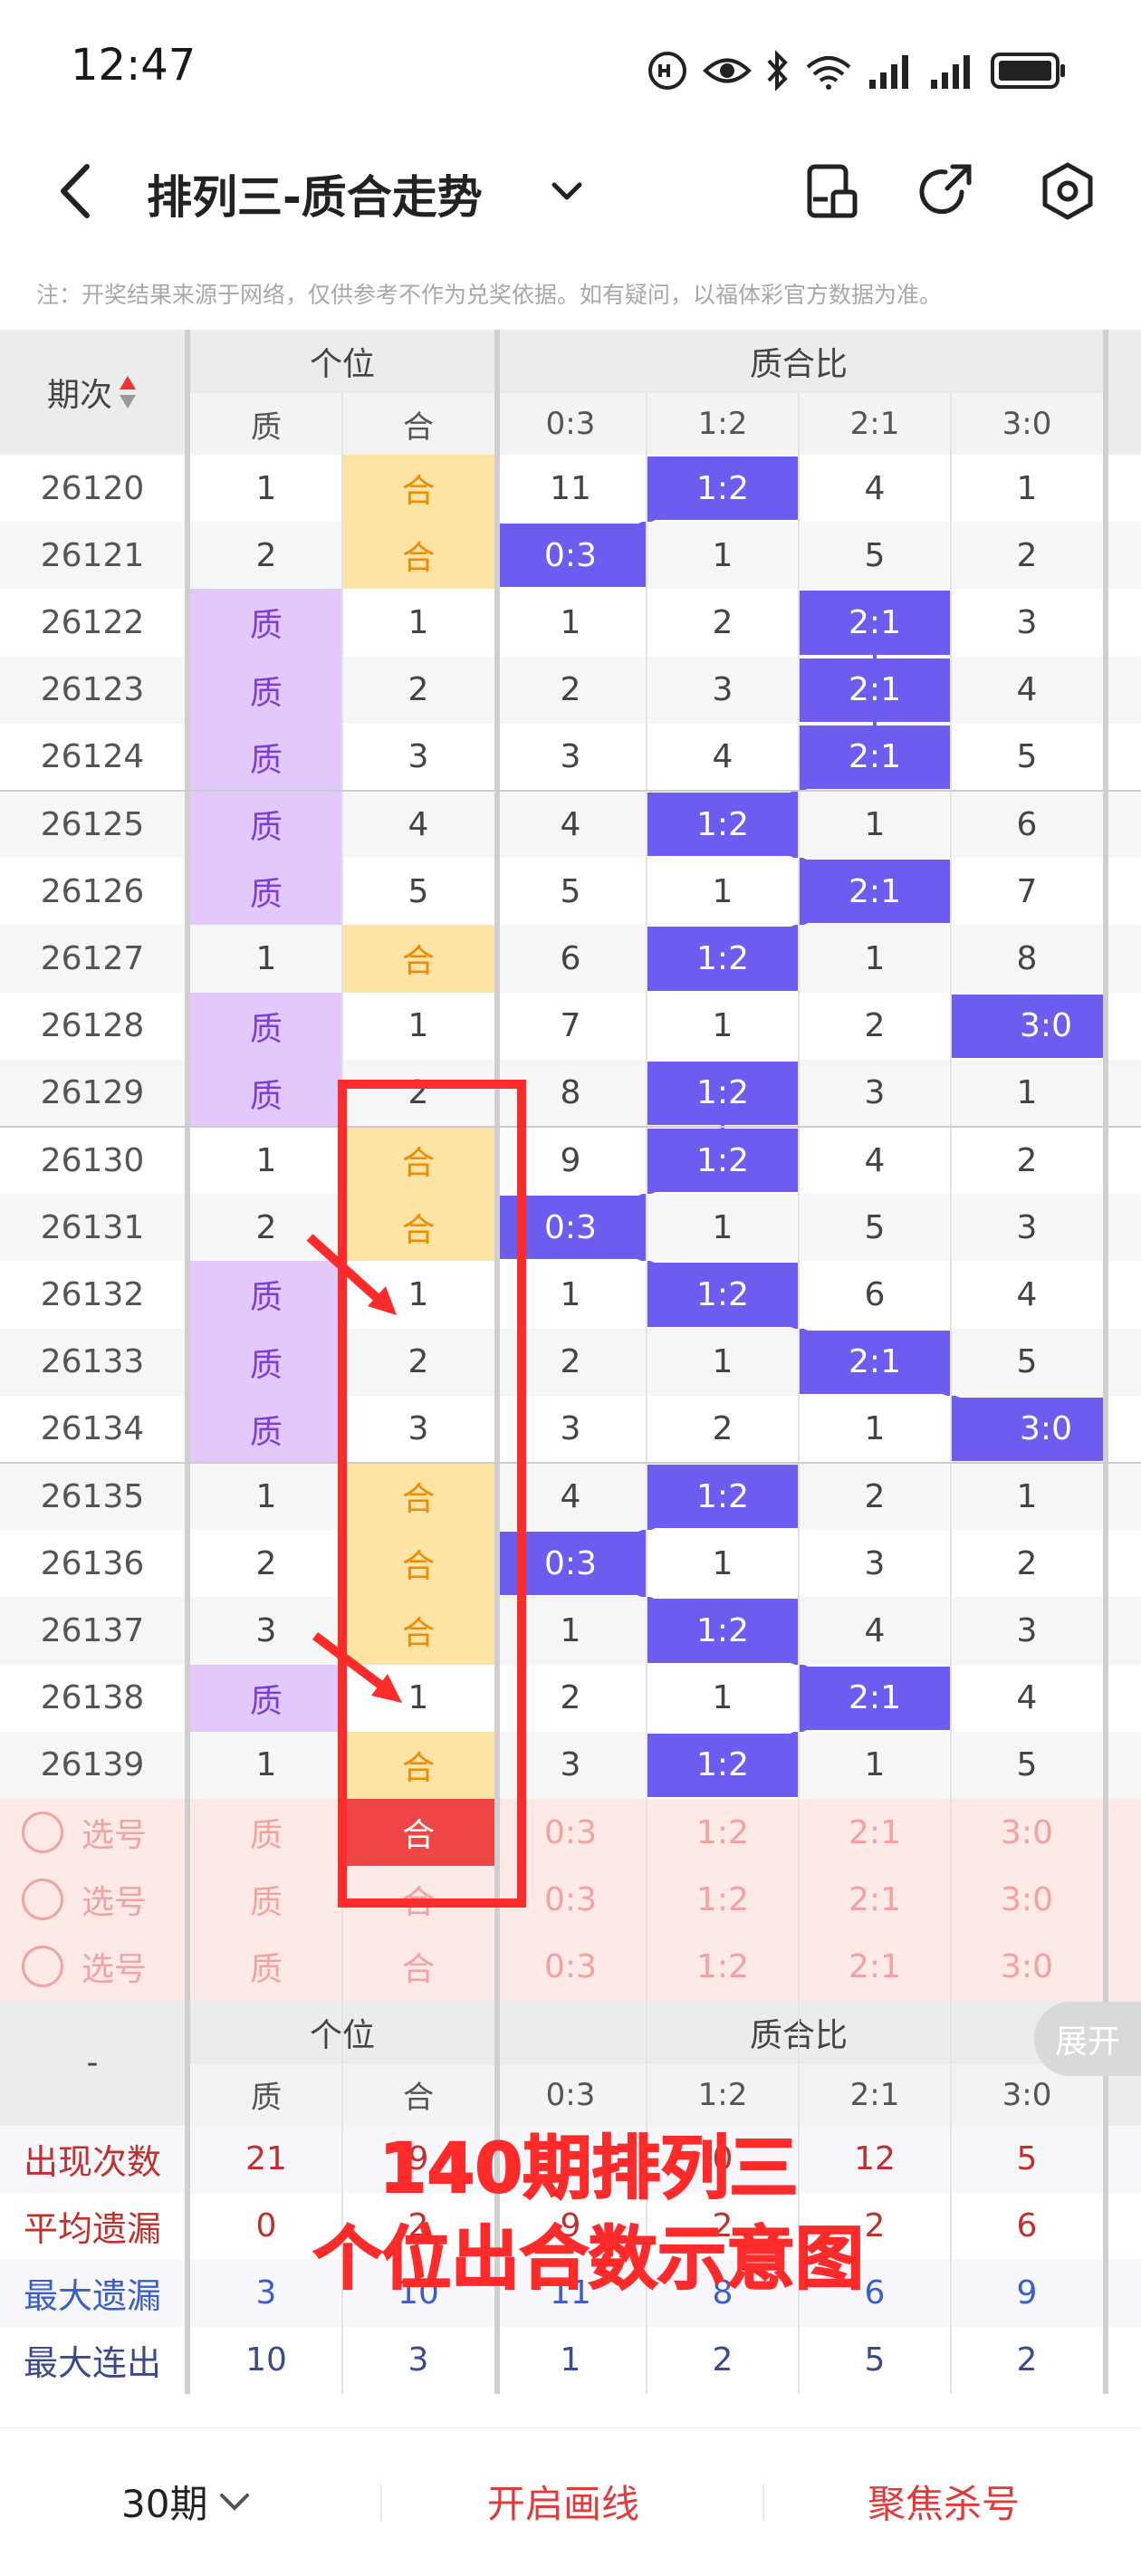  Describe the element at coordinates (187, 2501) in the screenshot. I see `period-selector: 30期` at that location.